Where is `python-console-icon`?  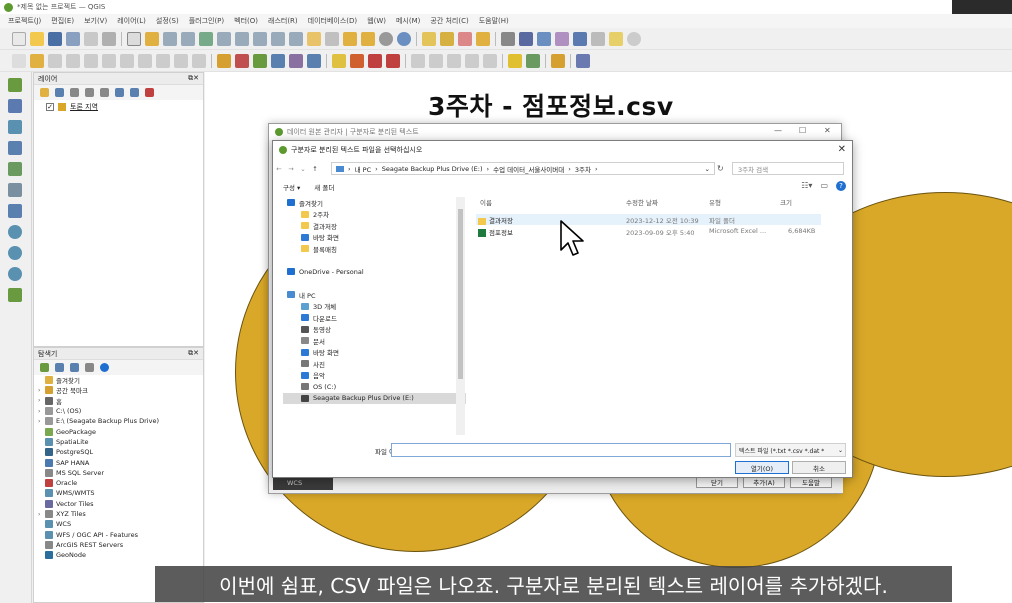
python-console-icon is located at coordinates (583, 60).